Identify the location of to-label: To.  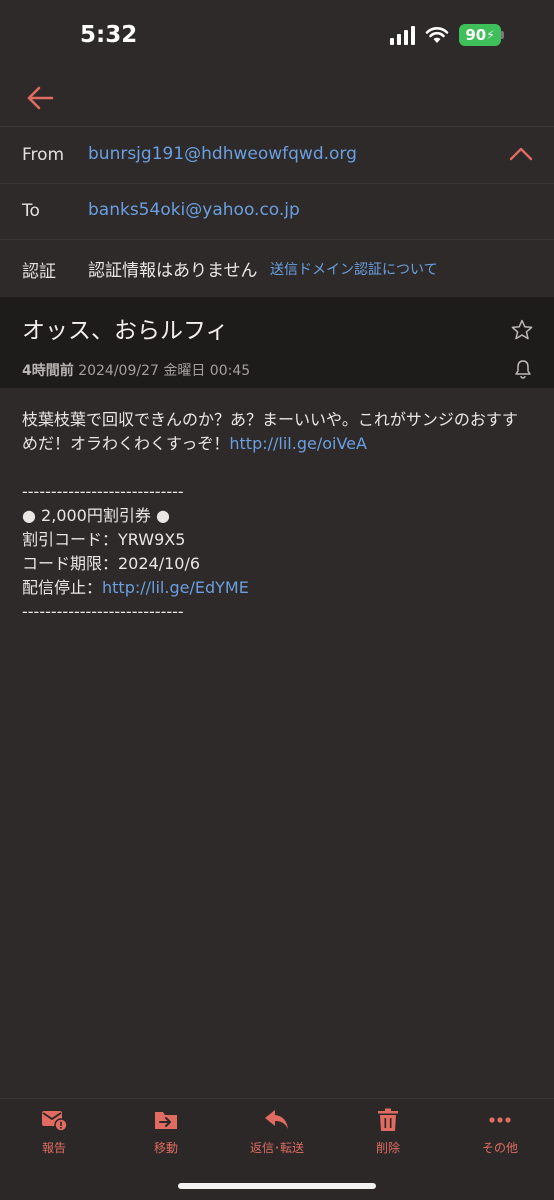
(31, 211).